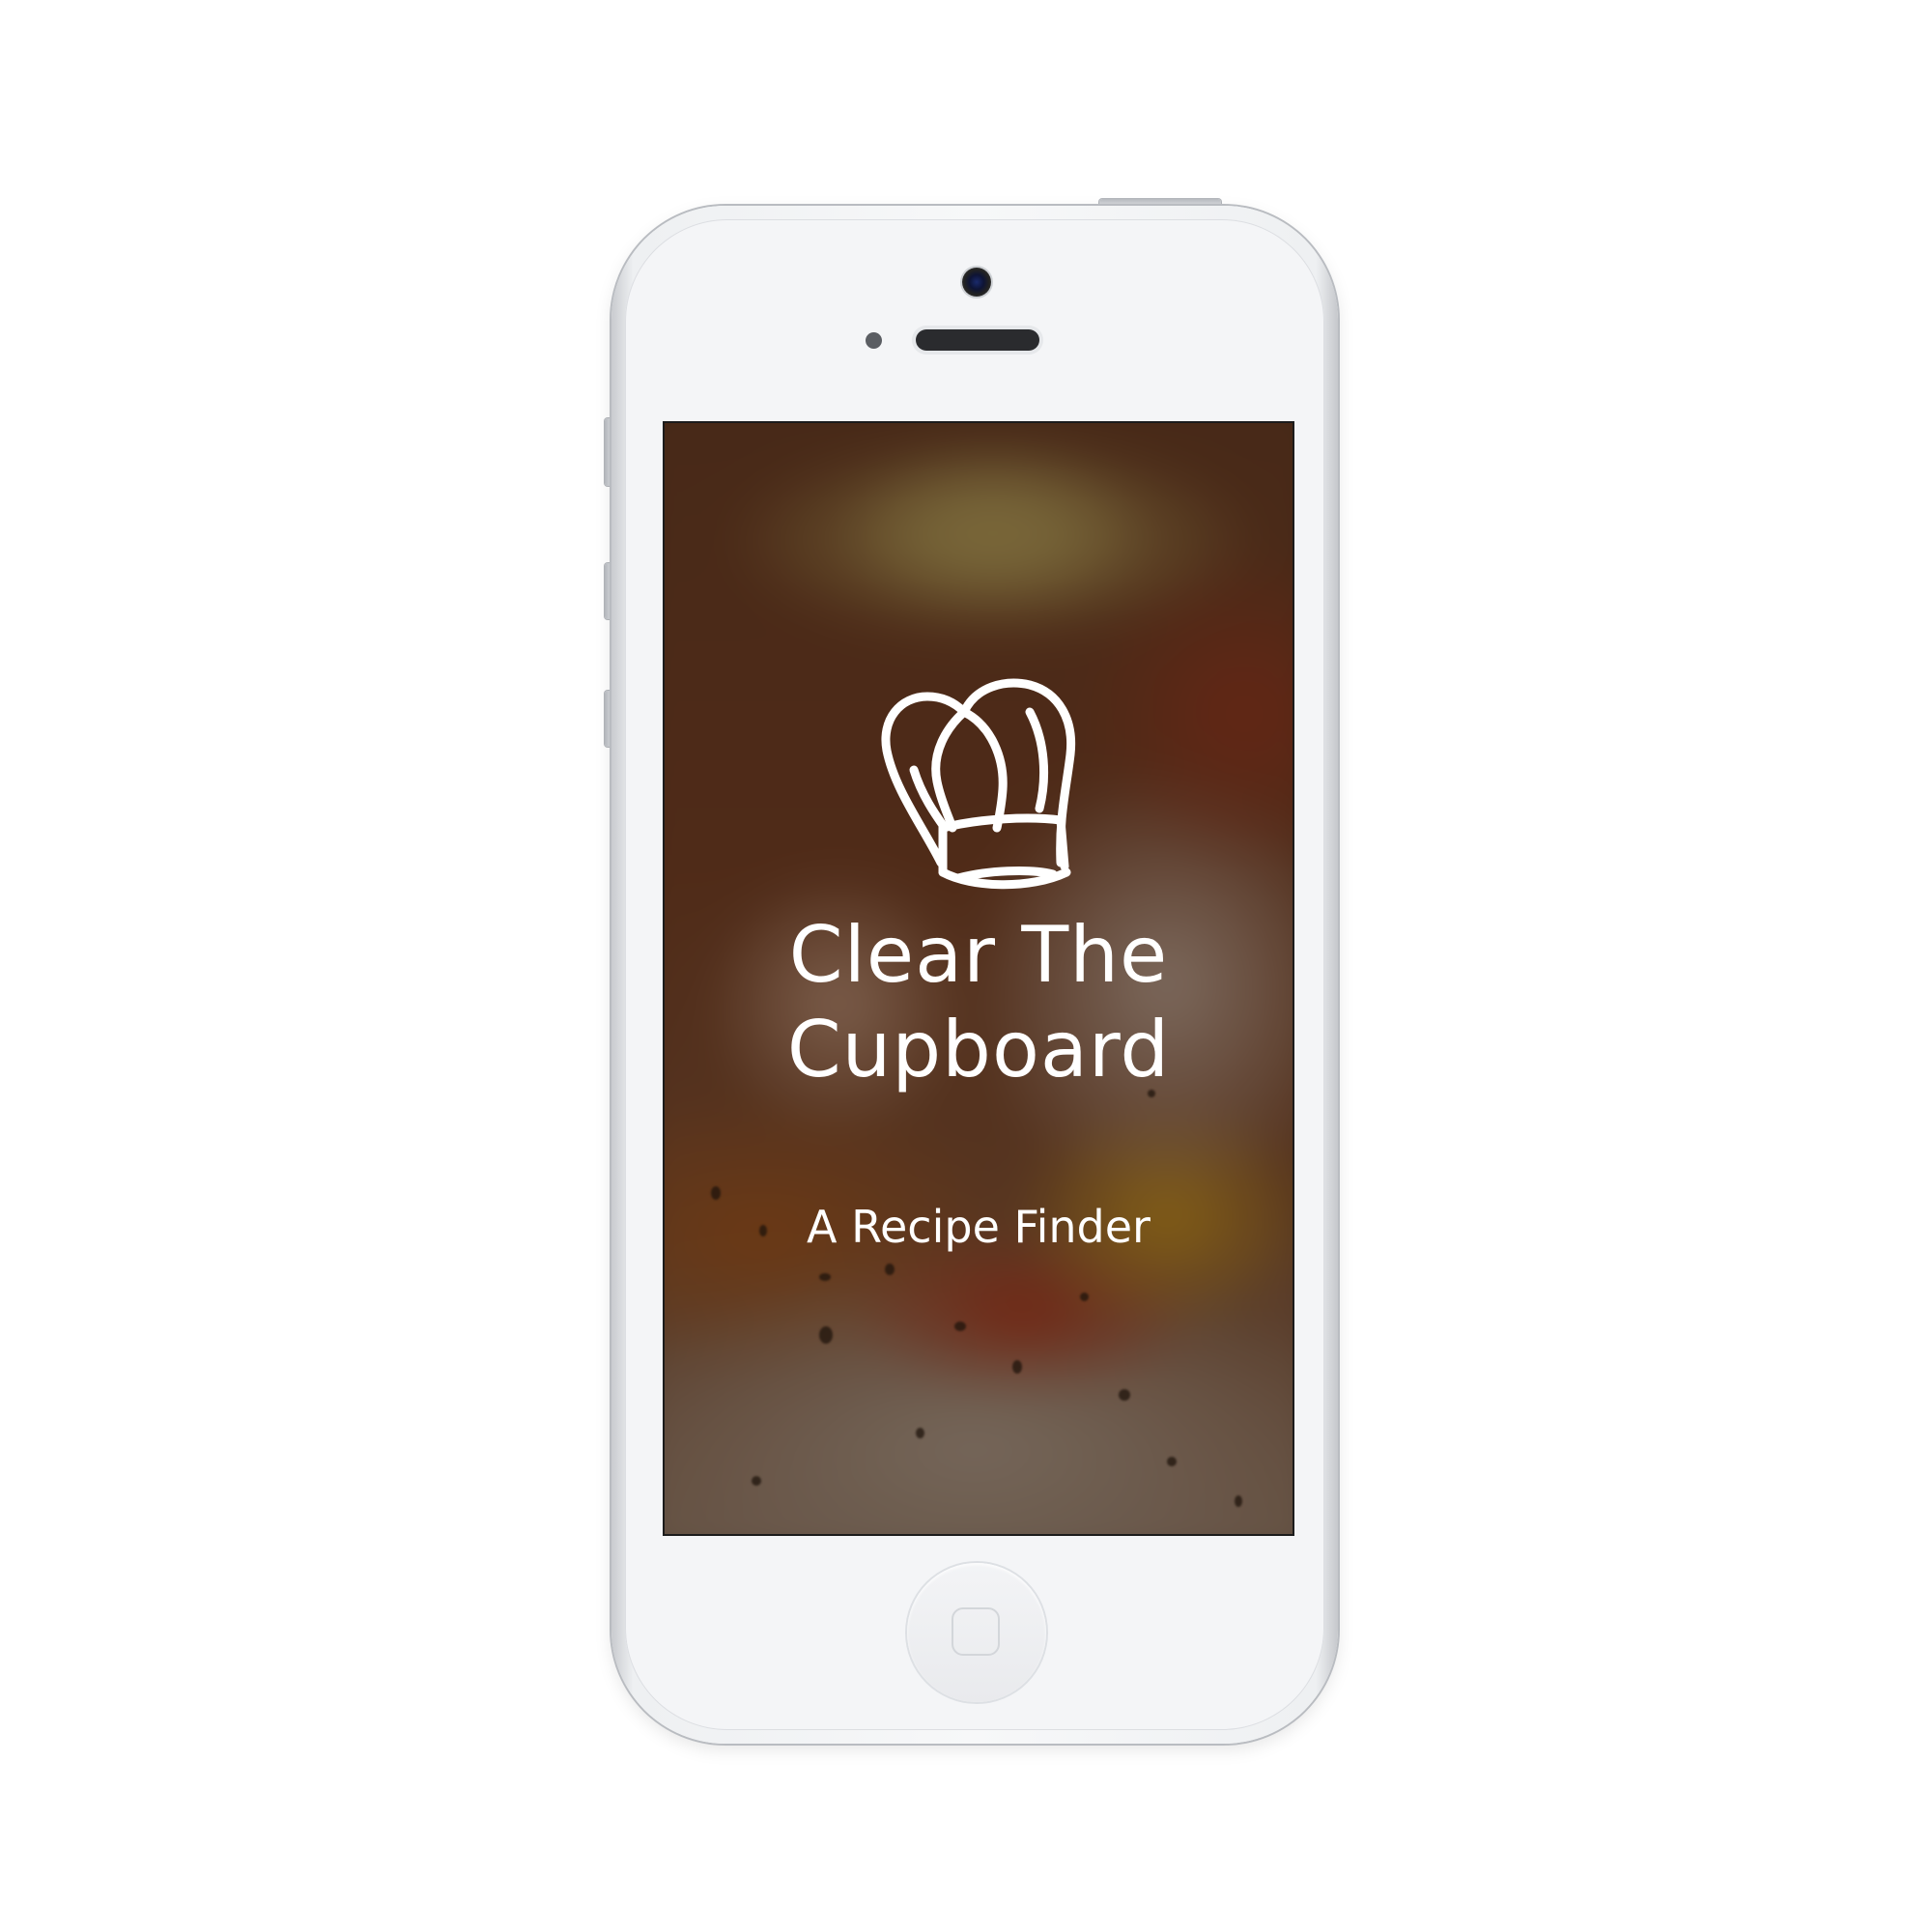 Image resolution: width=1932 pixels, height=1932 pixels. Describe the element at coordinates (874, 340) in the screenshot. I see `proximity-sensor` at that location.